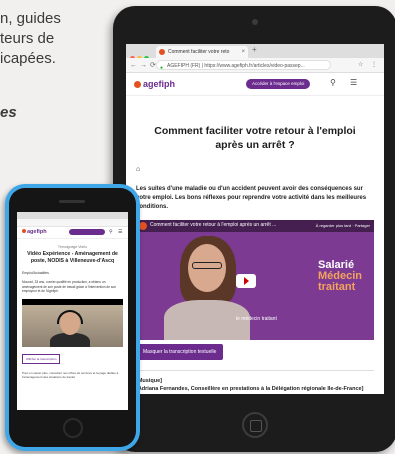  I want to click on video-player, so click(72, 322).